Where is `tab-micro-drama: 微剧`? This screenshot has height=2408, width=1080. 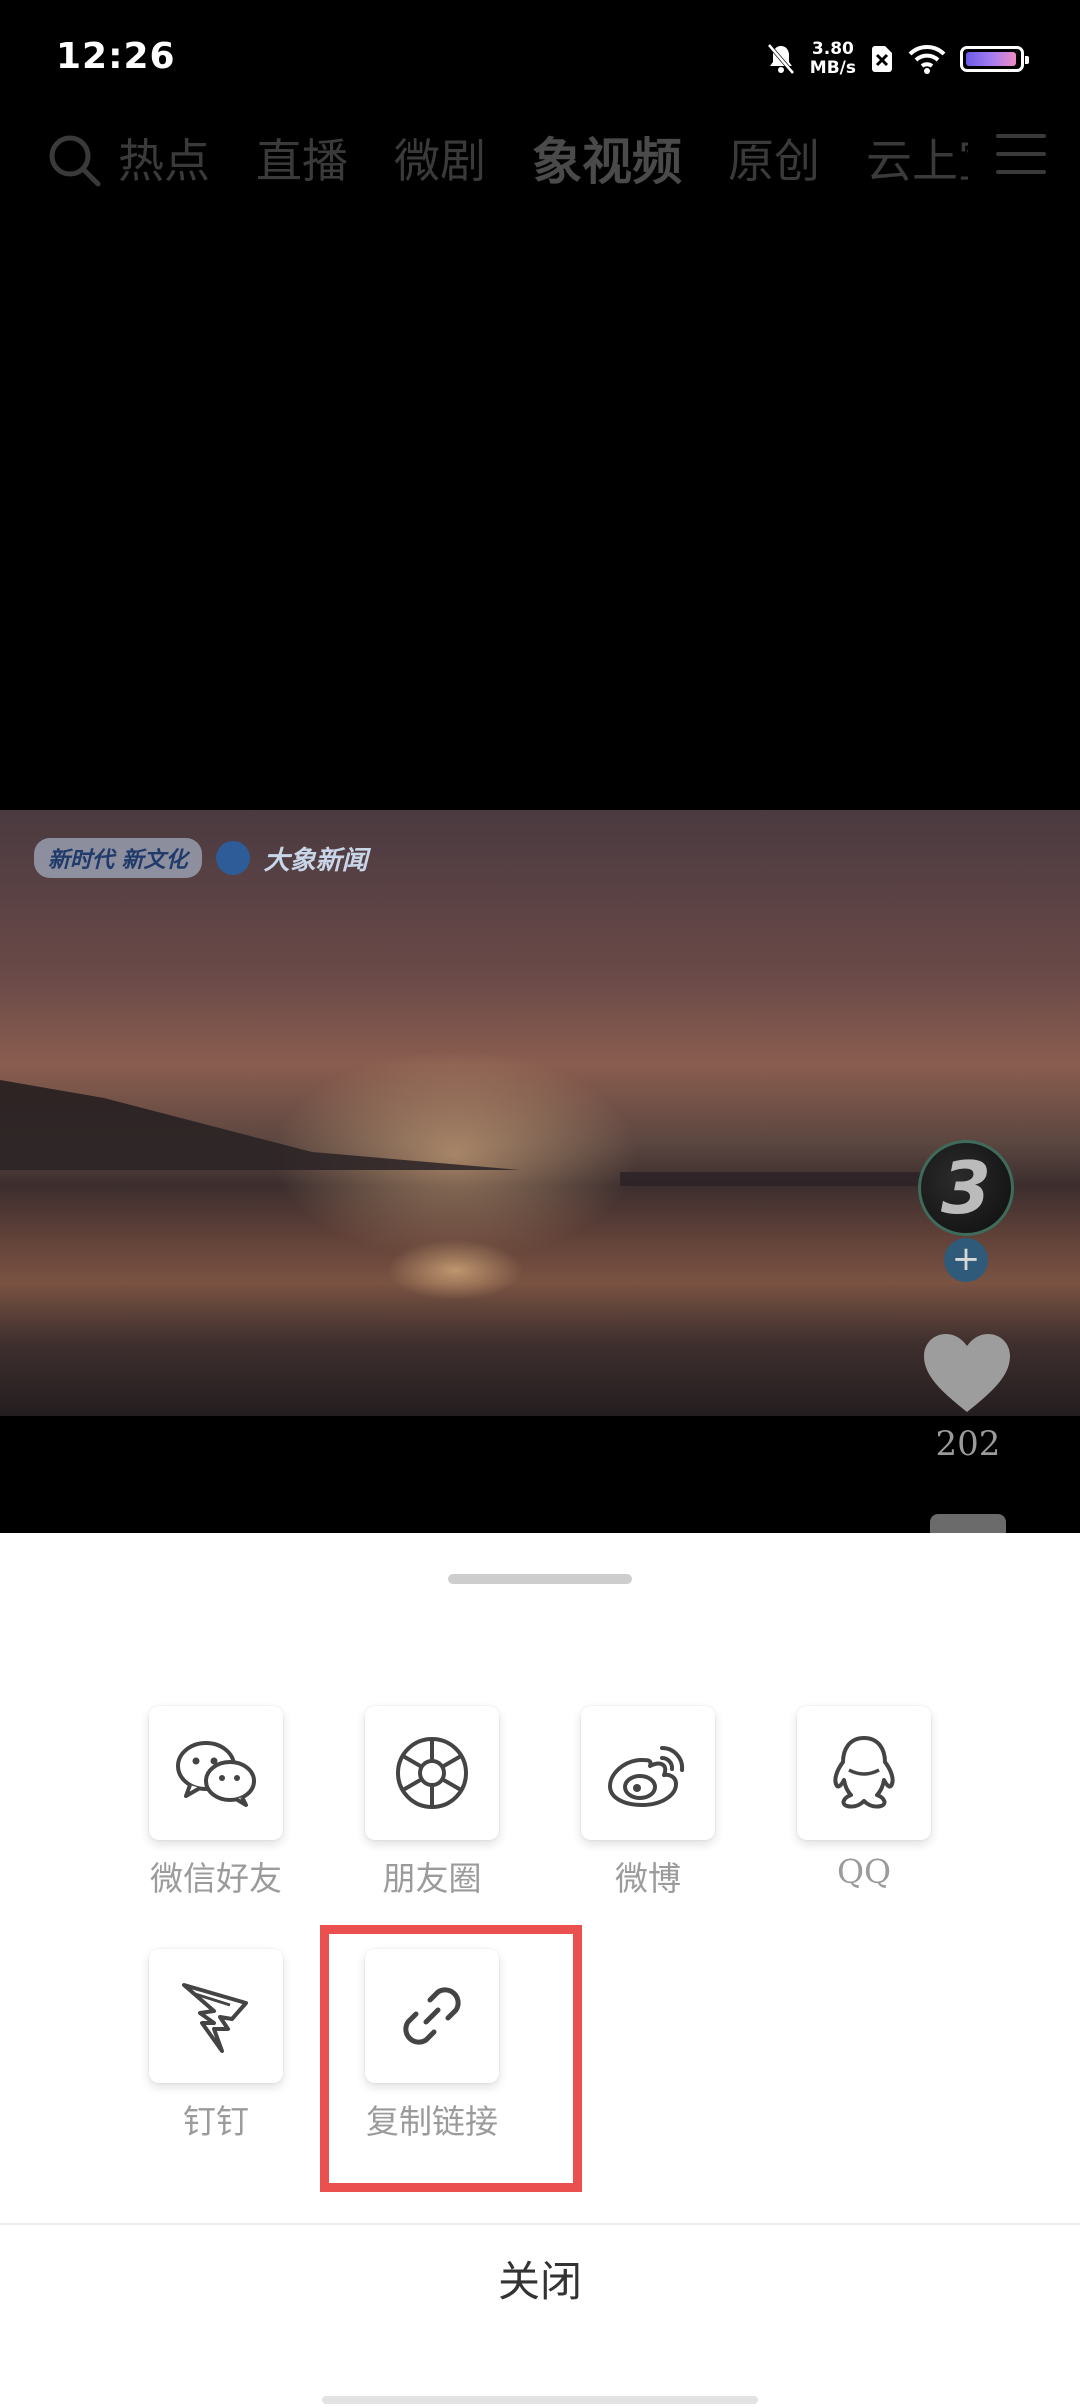
tab-micro-drama: 微剧 is located at coordinates (440, 158).